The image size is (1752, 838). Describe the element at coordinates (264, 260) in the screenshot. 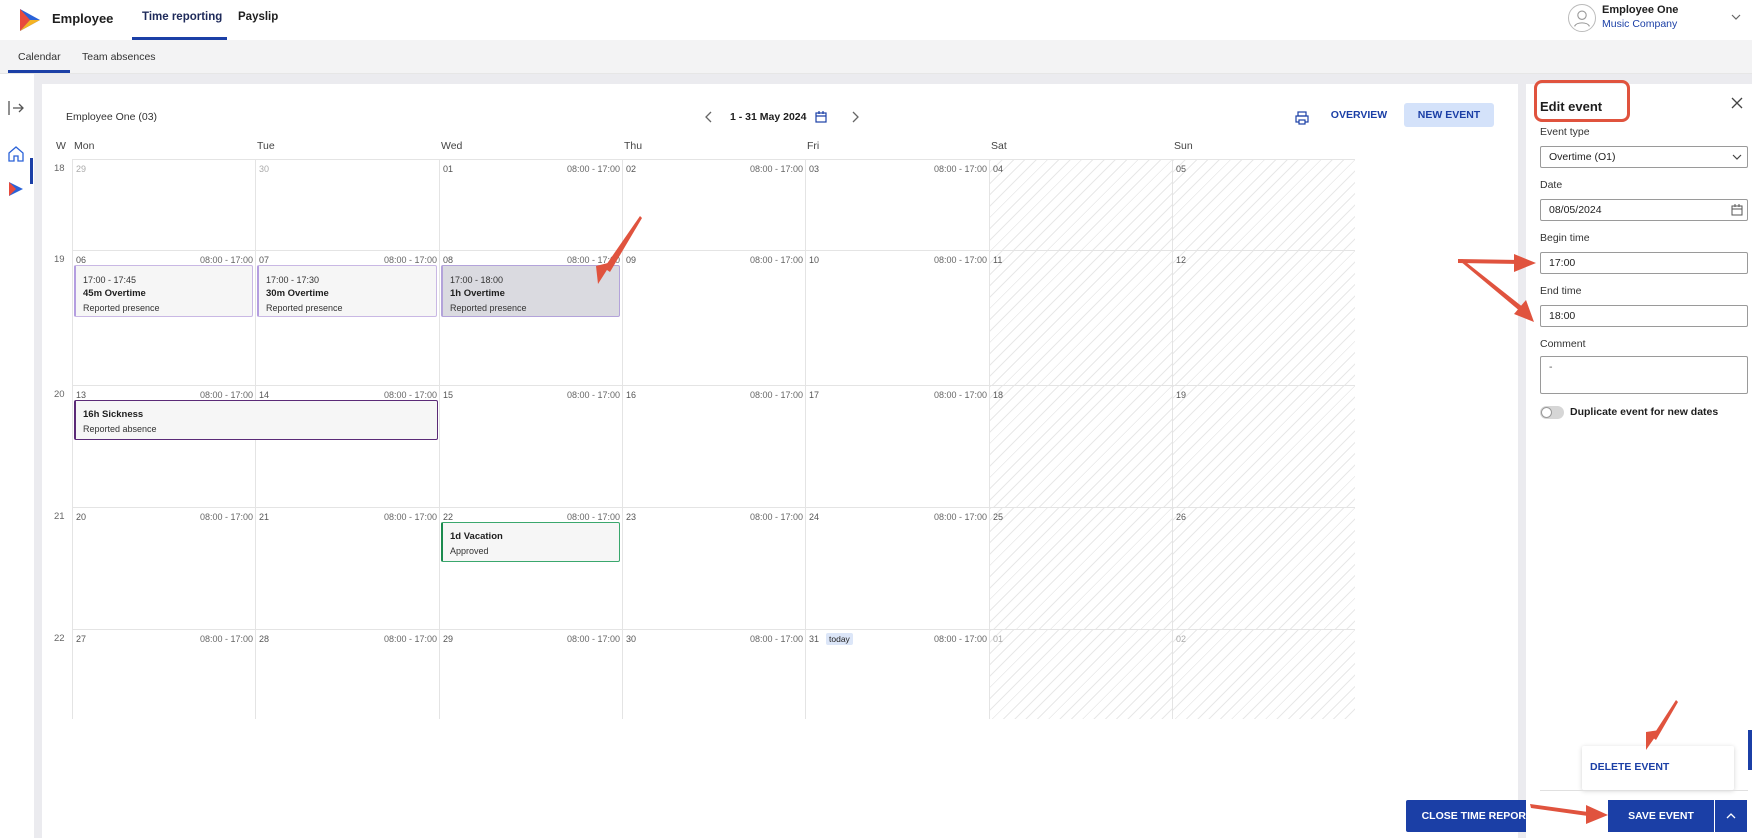

I see `day-number: 07` at that location.